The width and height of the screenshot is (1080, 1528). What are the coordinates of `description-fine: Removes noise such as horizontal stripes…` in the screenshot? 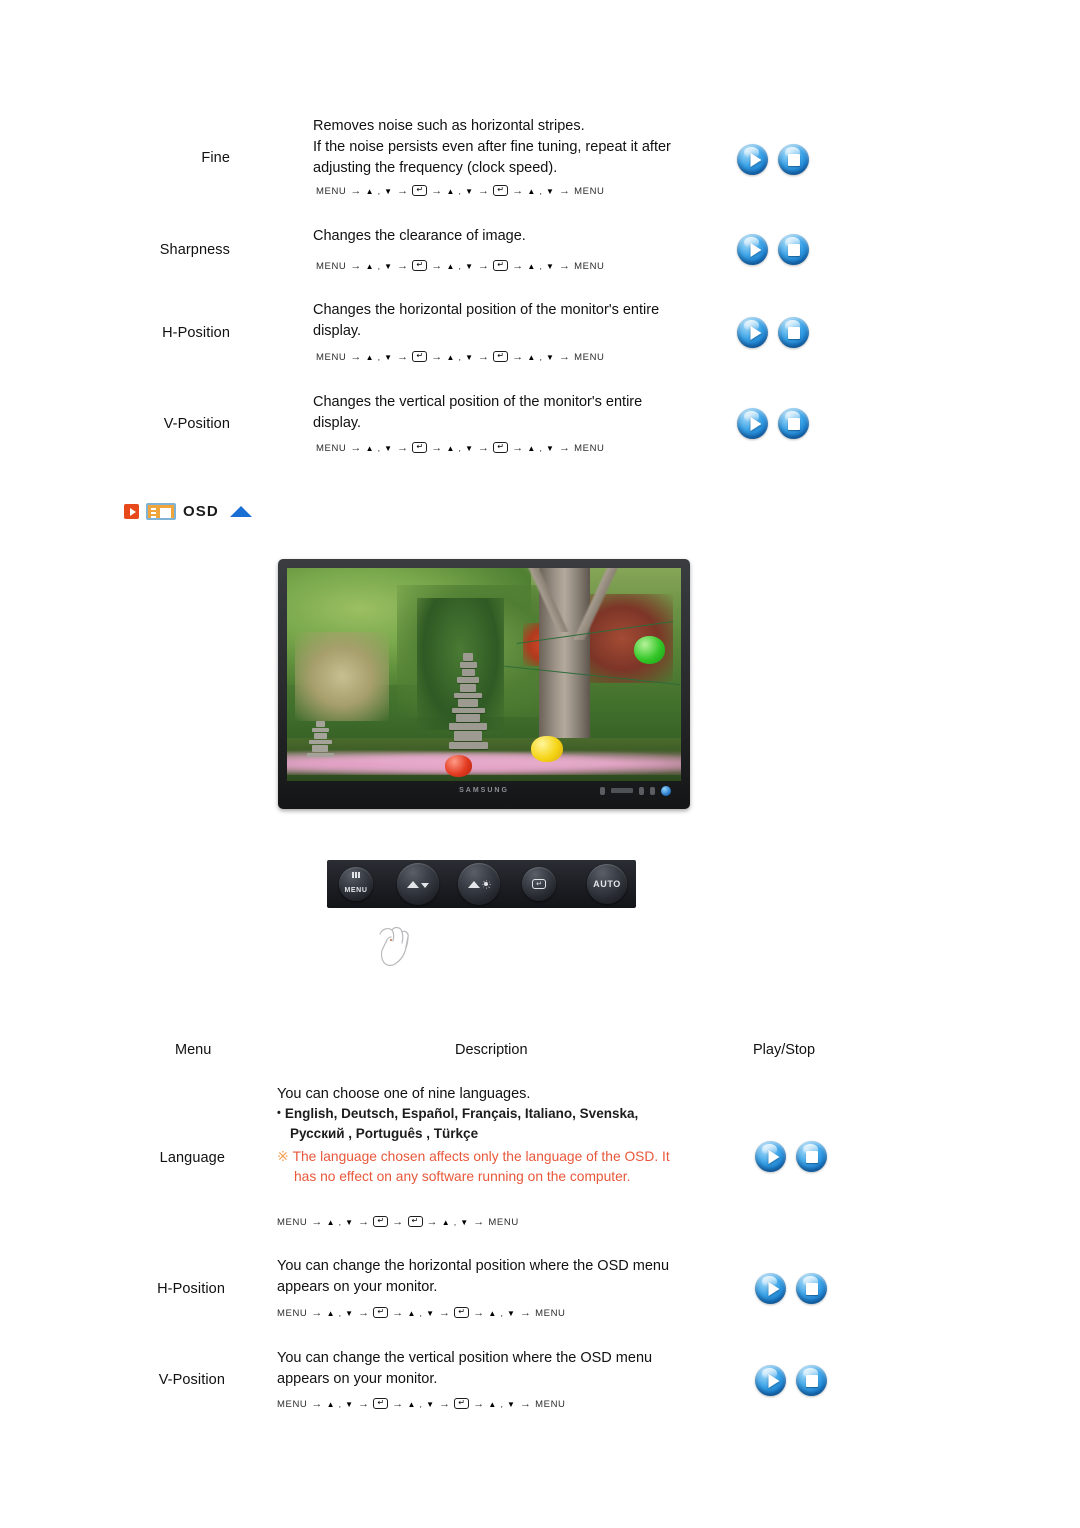 It's located at (523, 147).